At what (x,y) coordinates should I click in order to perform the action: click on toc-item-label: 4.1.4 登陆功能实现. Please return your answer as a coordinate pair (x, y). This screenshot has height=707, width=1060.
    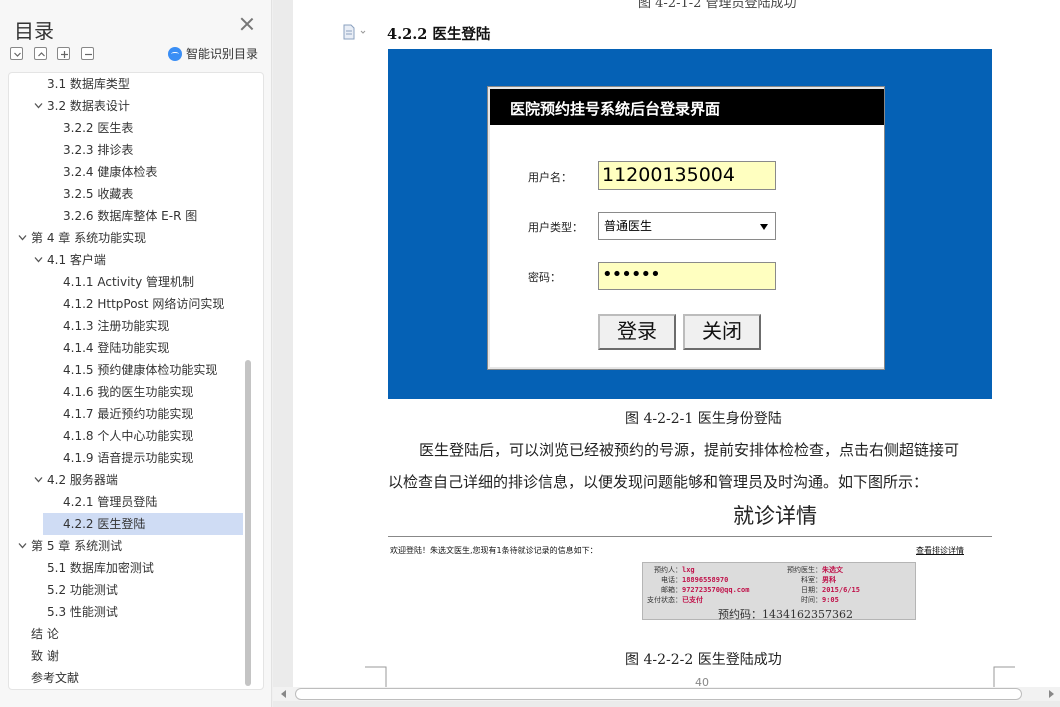
    Looking at the image, I should click on (116, 348).